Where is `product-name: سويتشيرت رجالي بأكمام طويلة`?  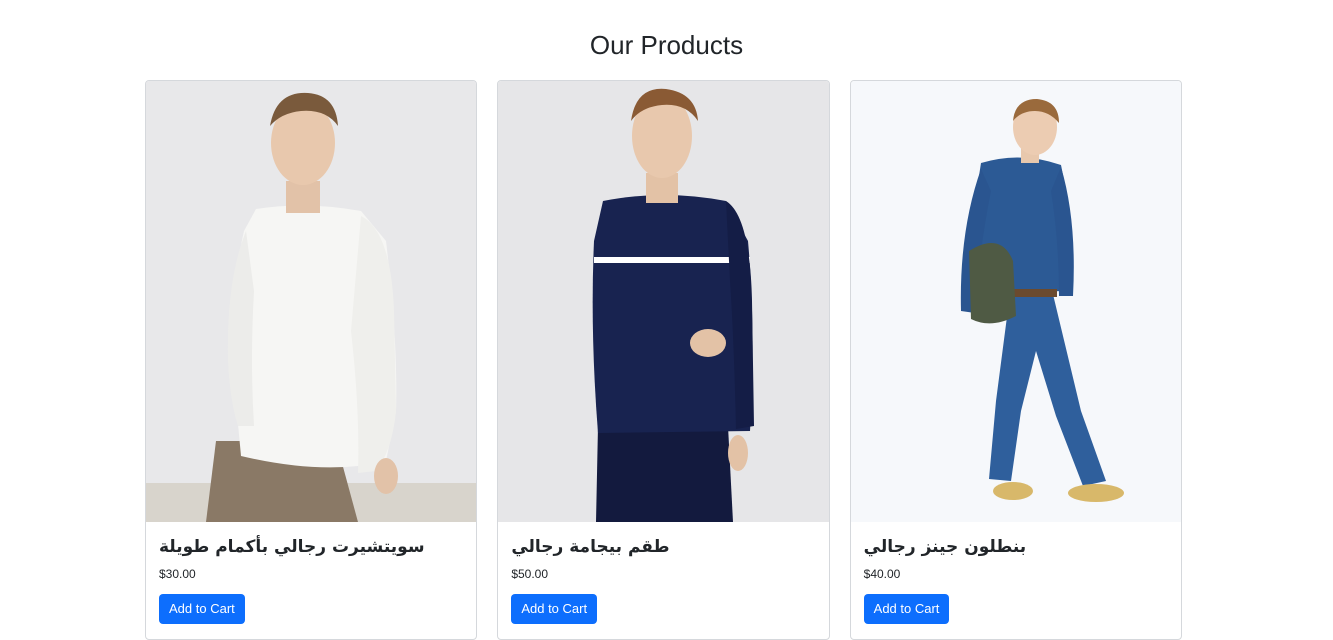 product-name: سويتشيرت رجالي بأكمام طويلة is located at coordinates (292, 547).